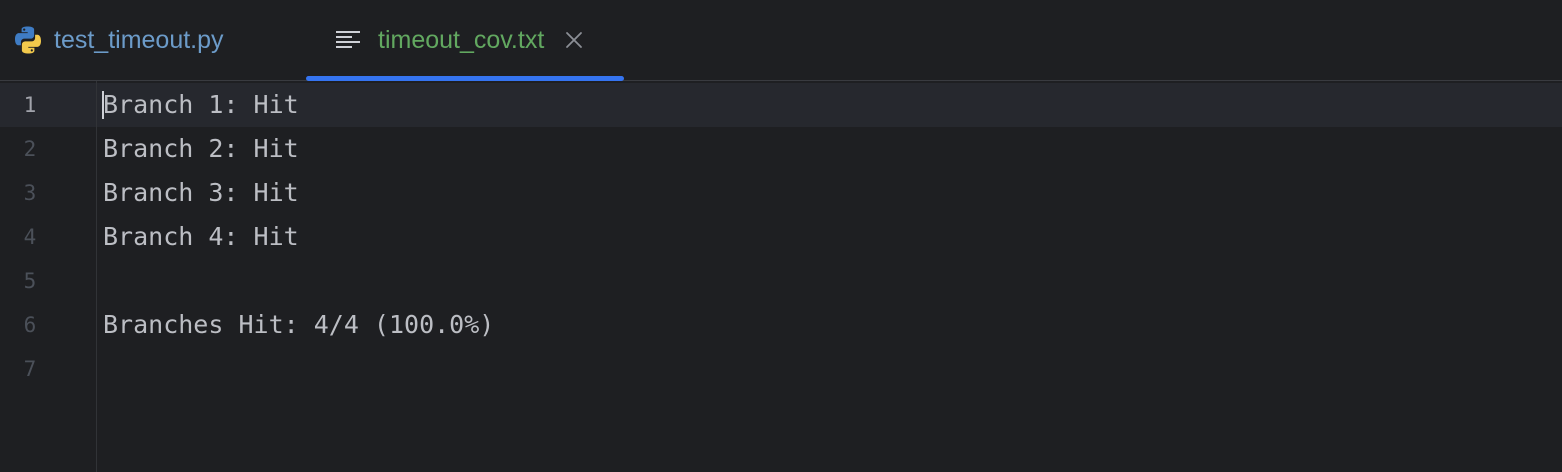 This screenshot has height=472, width=1562. What do you see at coordinates (781, 105) in the screenshot?
I see `editor-line: 1 Branch 1: Hit` at bounding box center [781, 105].